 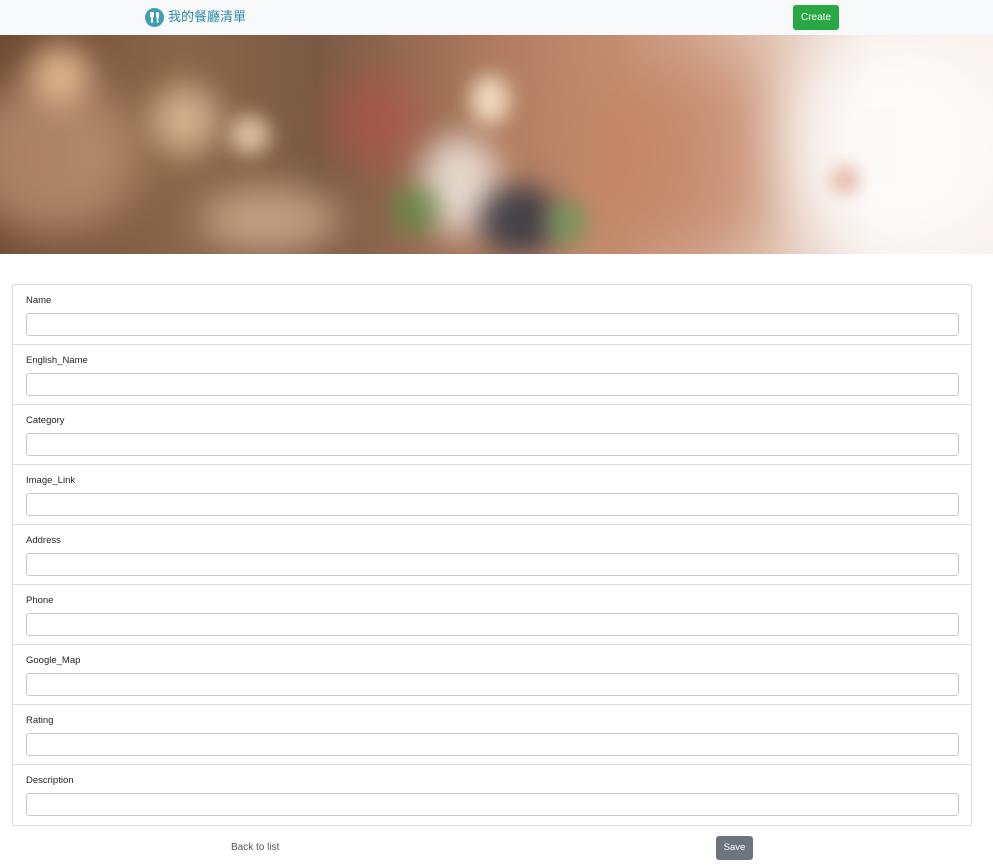 What do you see at coordinates (496, 17) in the screenshot?
I see `navbar: 我的餐廳清單 Create` at bounding box center [496, 17].